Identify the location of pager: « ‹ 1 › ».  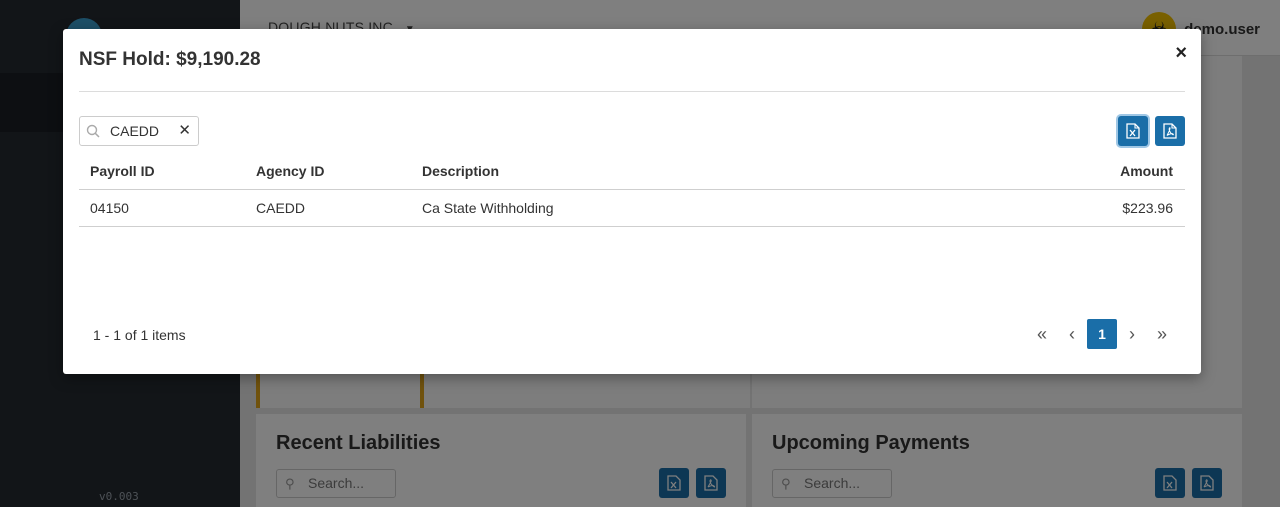
(1102, 334).